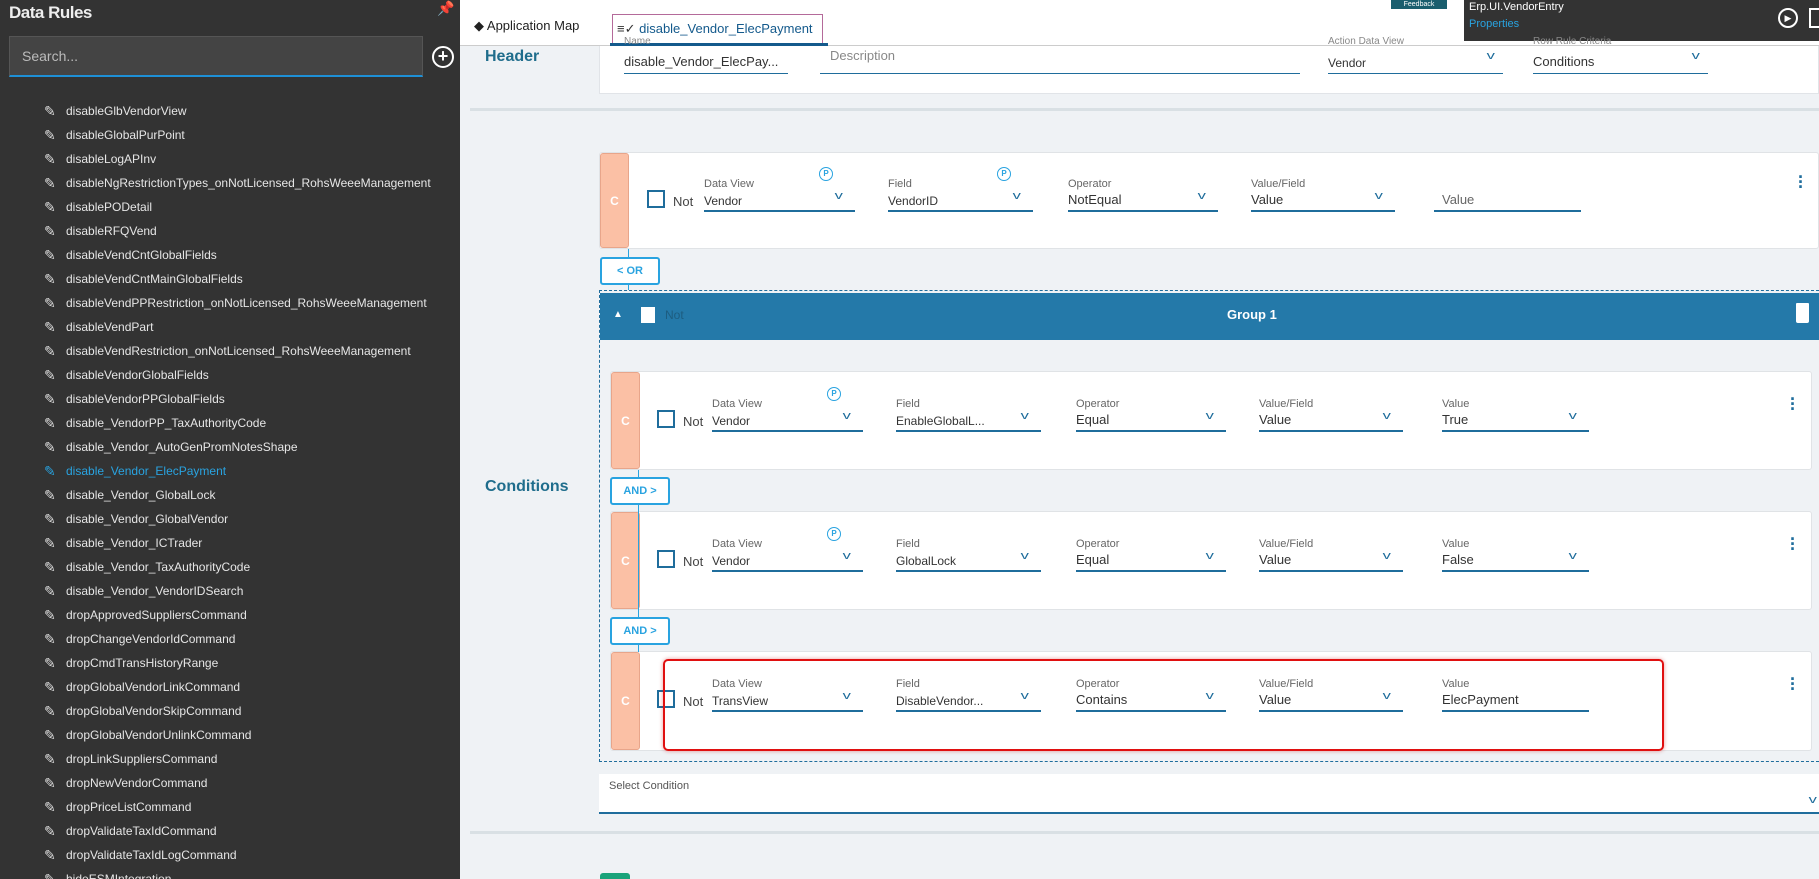  What do you see at coordinates (960, 195) in the screenshot?
I see `field-select: Field VendorID v` at bounding box center [960, 195].